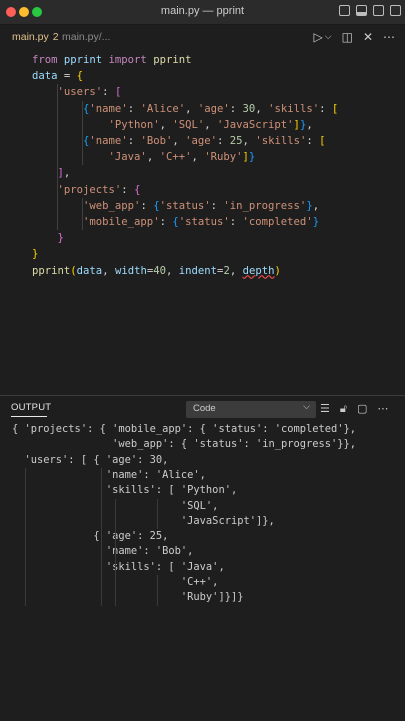 This screenshot has width=405, height=721. I want to click on run-python-icon: ▷, so click(318, 37).